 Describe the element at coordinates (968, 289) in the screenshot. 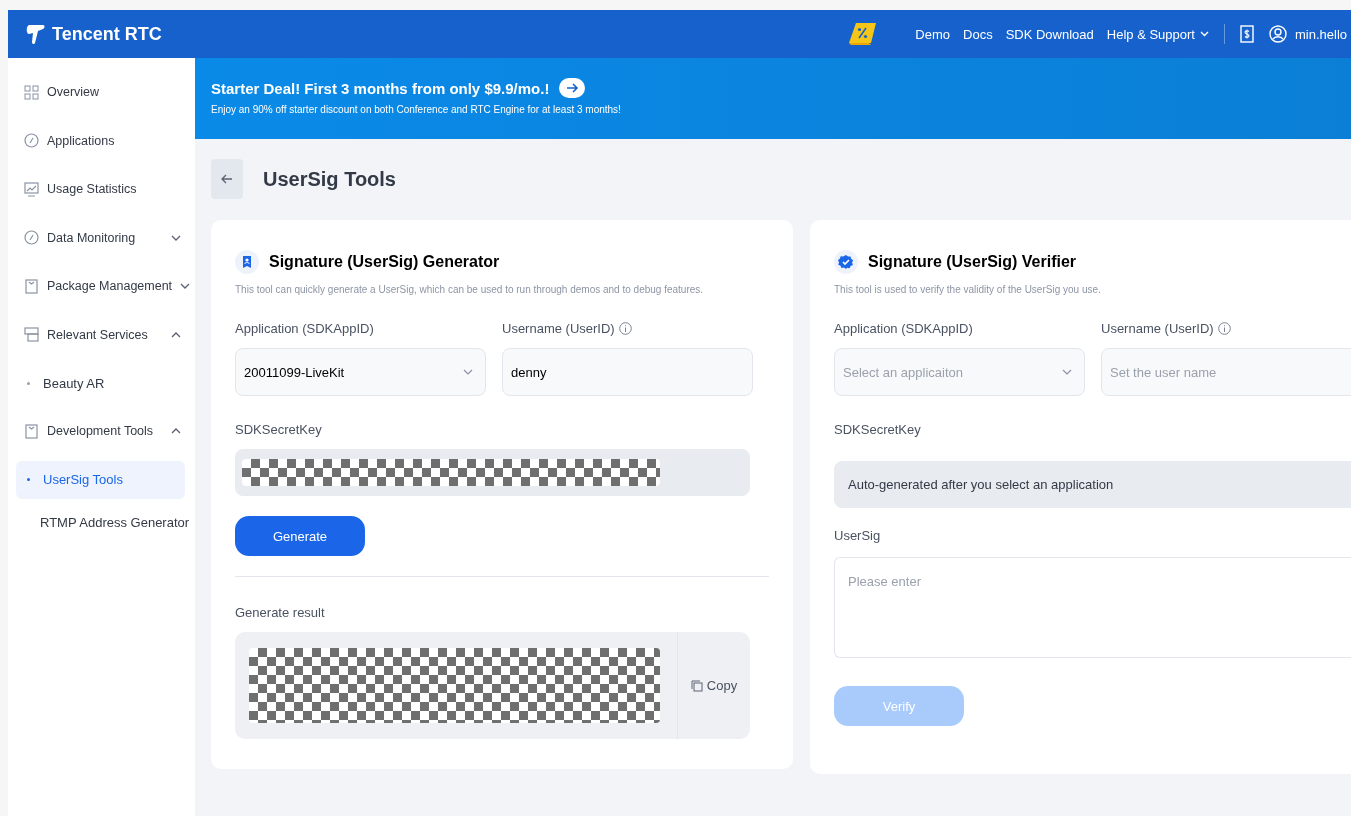

I see `card-description: This tool is used to verify the validity of the UserSig you use.` at that location.